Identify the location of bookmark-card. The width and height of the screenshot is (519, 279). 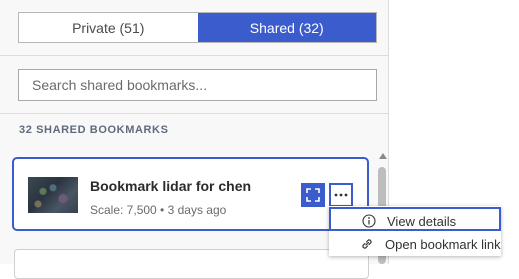
(191, 264).